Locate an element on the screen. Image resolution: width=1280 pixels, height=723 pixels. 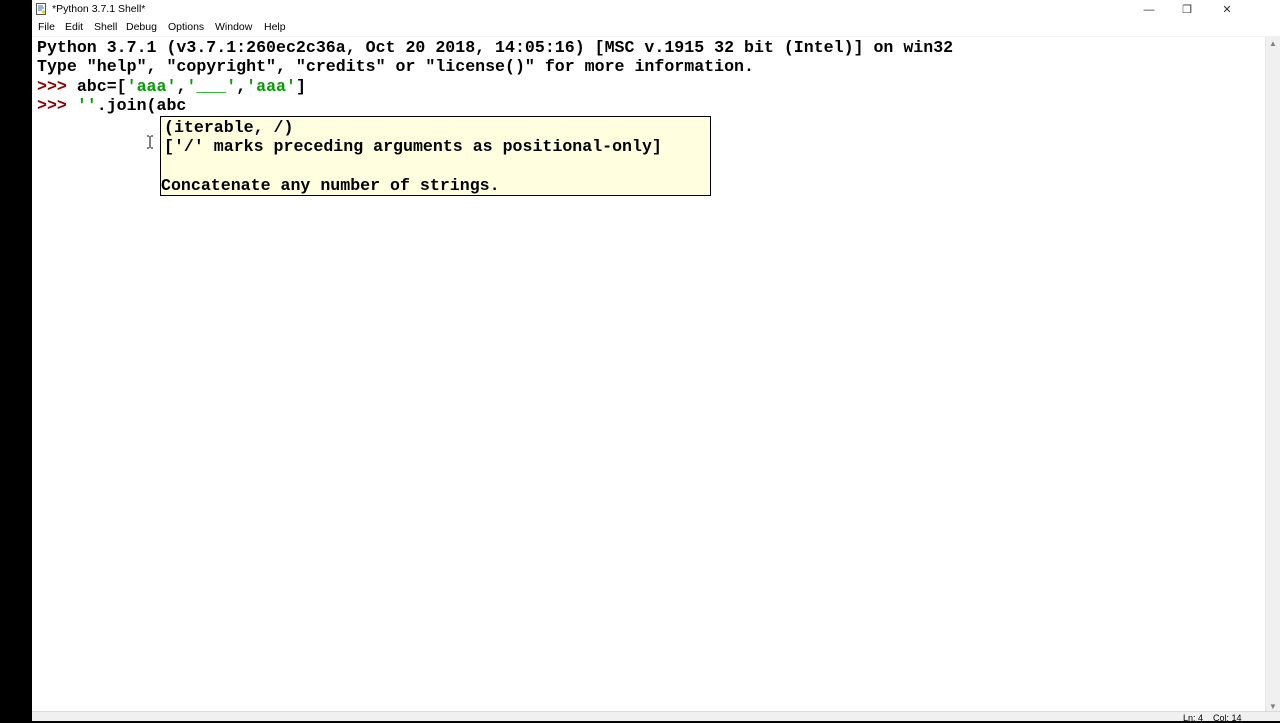
minimize-button: — is located at coordinates (1149, 9).